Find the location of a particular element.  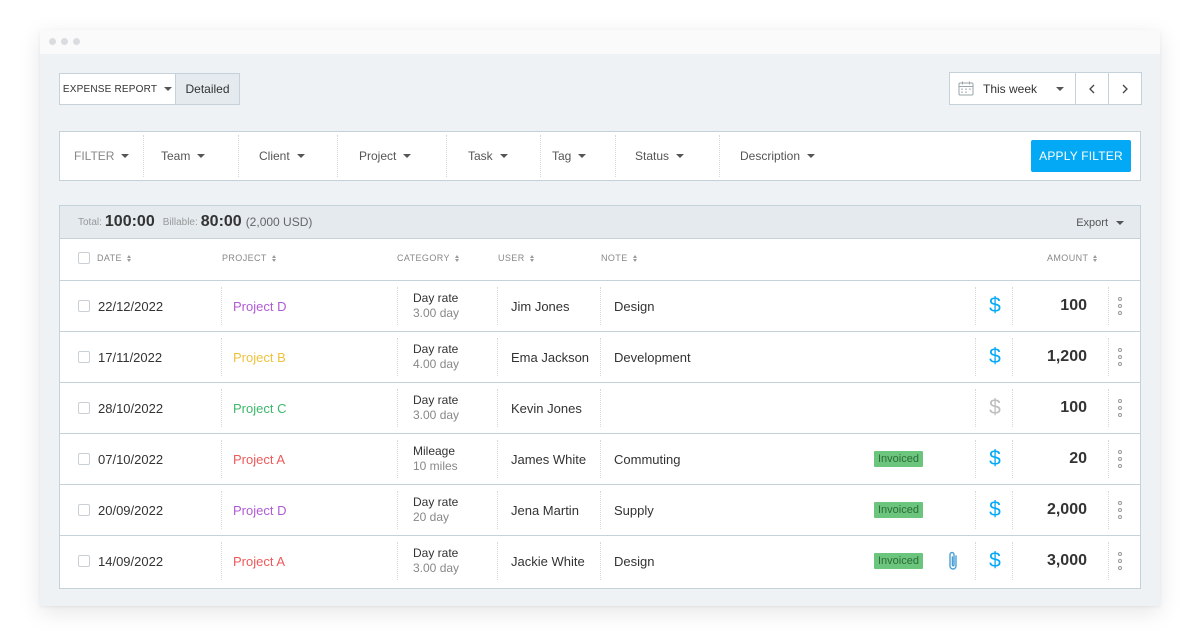

row-attachment-slot is located at coordinates (953, 561).